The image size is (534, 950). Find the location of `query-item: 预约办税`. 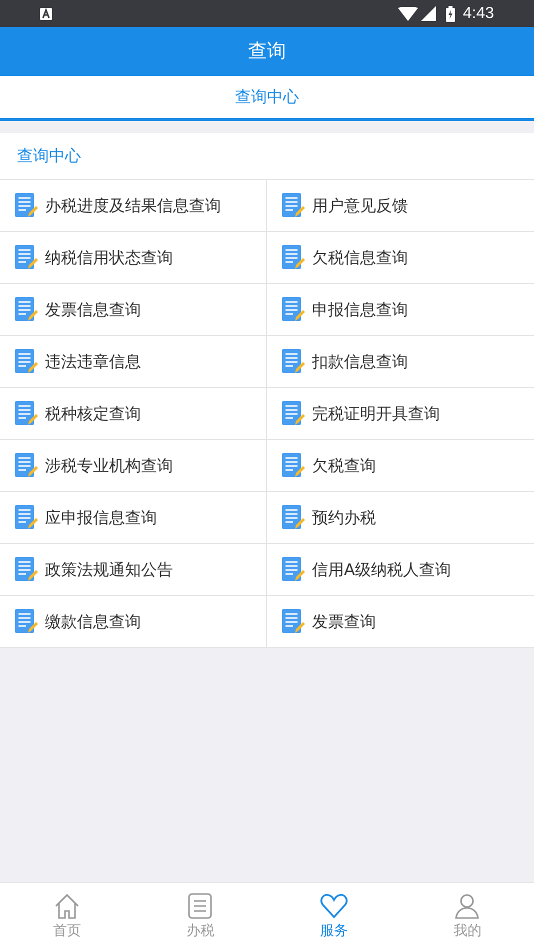

query-item: 预约办税 is located at coordinates (400, 518).